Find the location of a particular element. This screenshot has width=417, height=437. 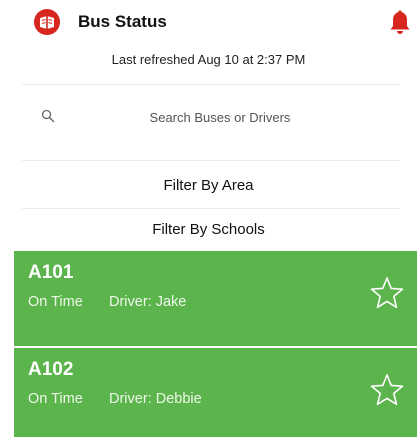

bus-driver: Driver: Jake is located at coordinates (148, 302).